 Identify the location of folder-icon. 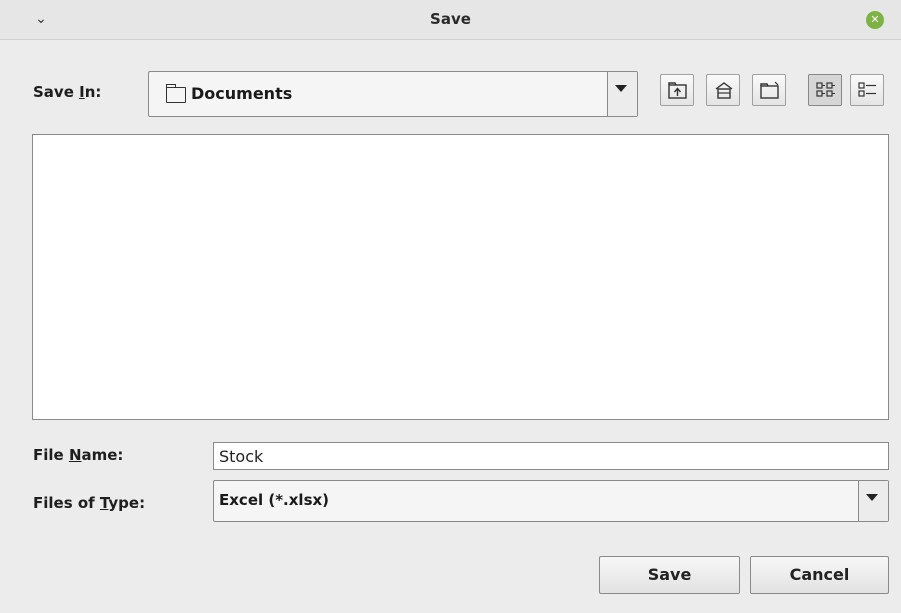
(176, 93).